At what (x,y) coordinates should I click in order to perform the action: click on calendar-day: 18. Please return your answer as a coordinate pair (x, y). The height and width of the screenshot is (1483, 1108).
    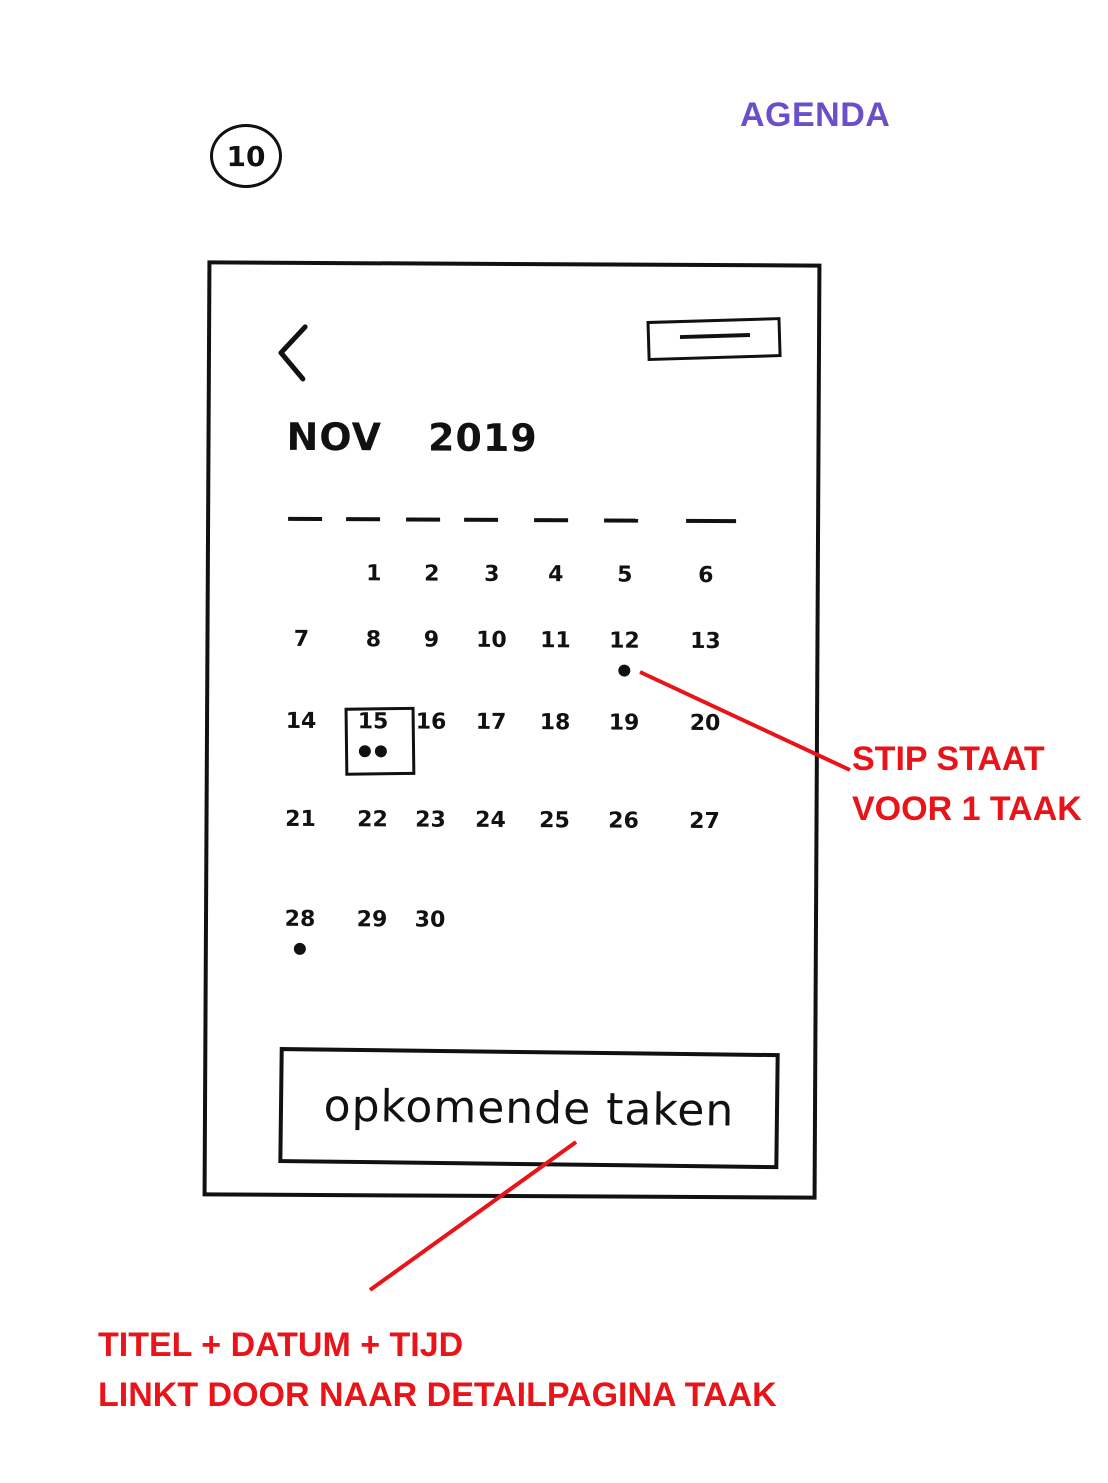
    Looking at the image, I should click on (555, 722).